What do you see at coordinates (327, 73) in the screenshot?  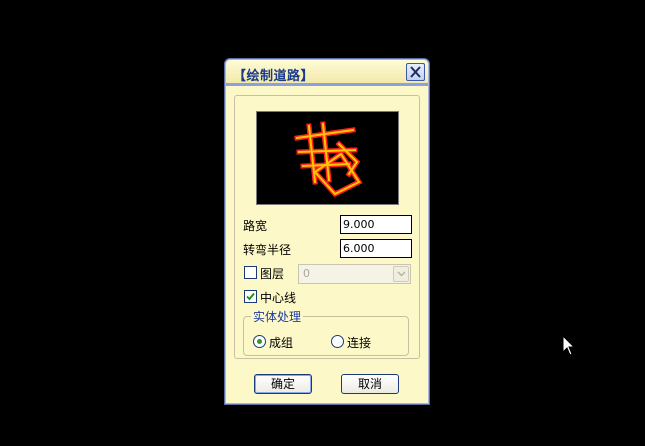 I see `dialog-titlebar: 【绘制道路】` at bounding box center [327, 73].